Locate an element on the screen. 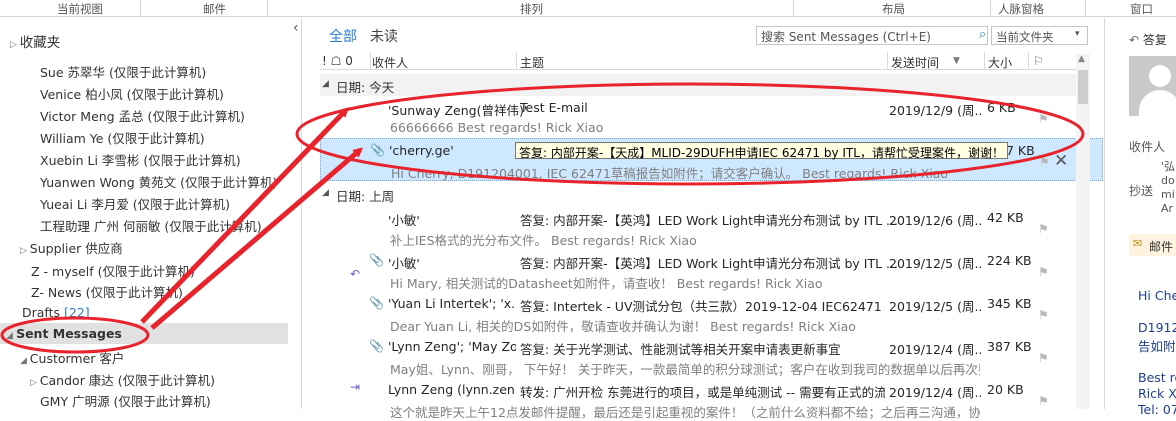 This screenshot has width=1176, height=421. avatar-body is located at coordinates (1157, 103).